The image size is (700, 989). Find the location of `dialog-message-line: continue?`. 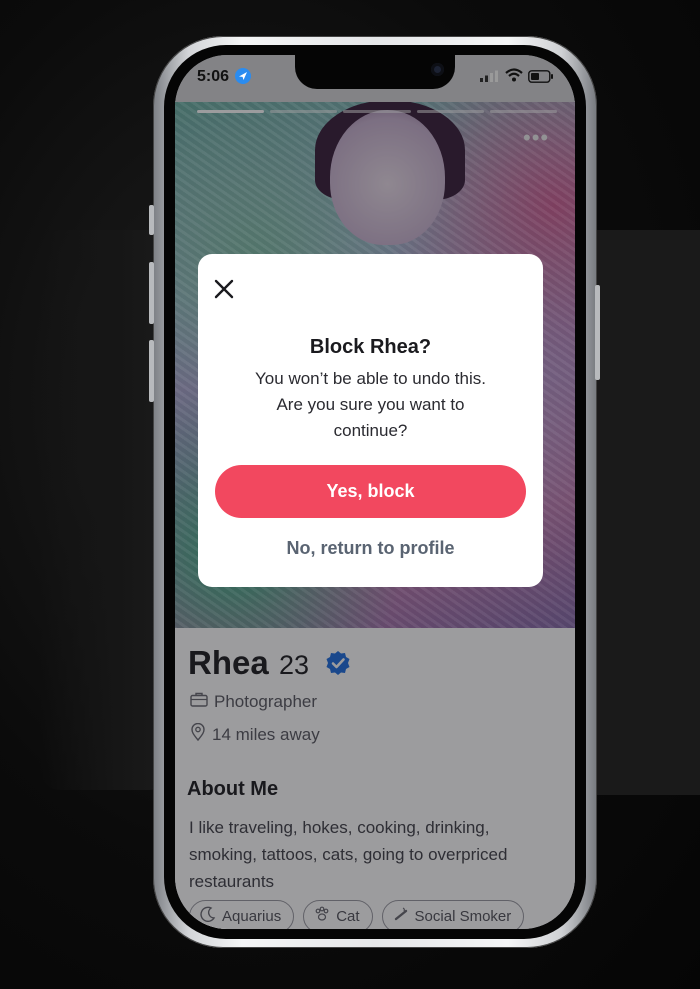

dialog-message-line: continue? is located at coordinates (370, 430).